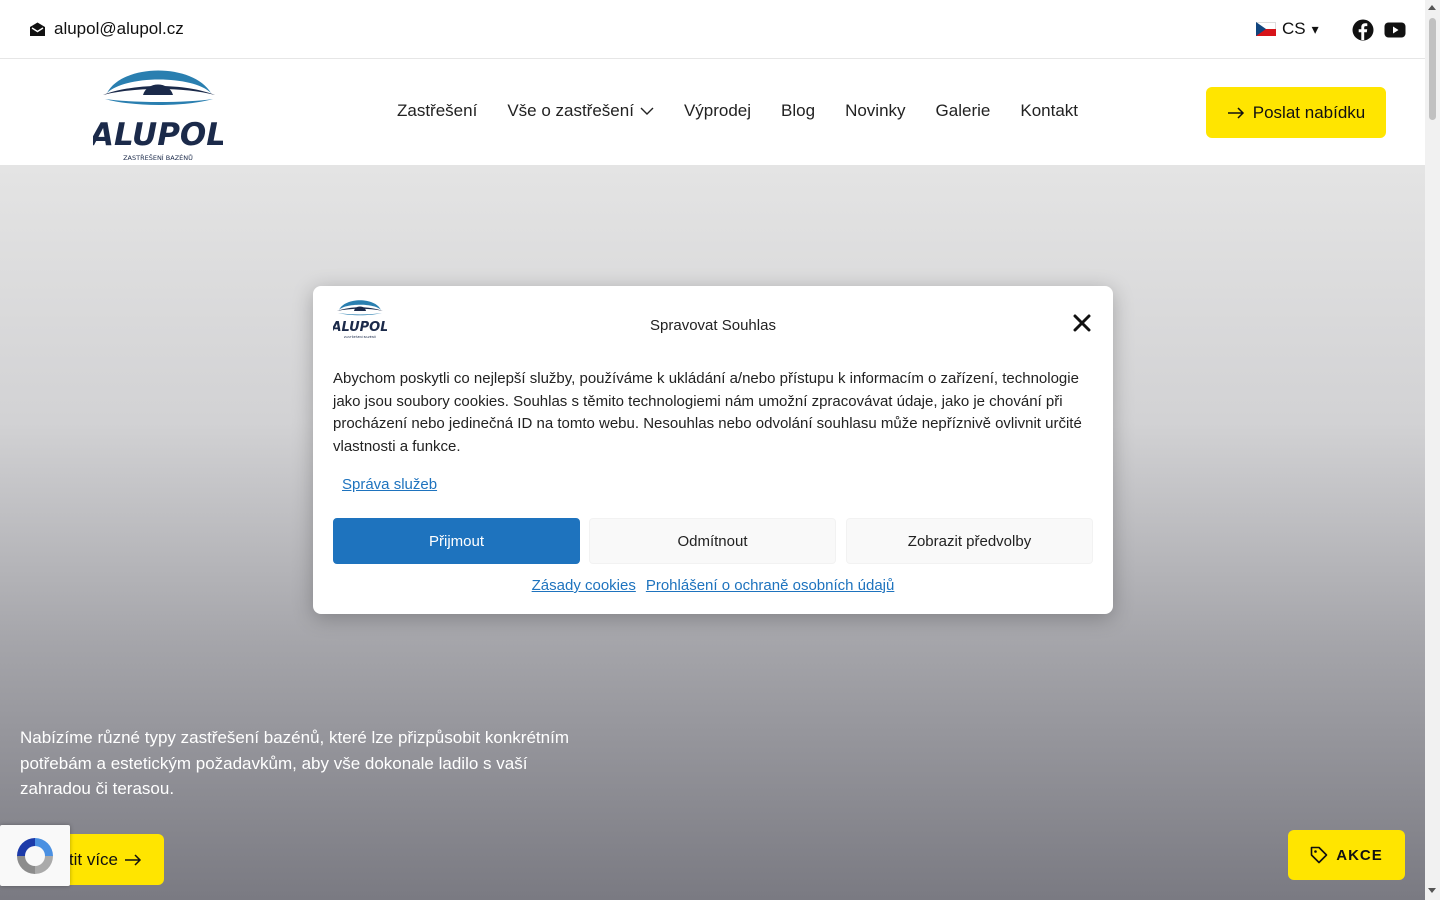 This screenshot has width=1440, height=900. What do you see at coordinates (1266, 29) in the screenshot?
I see `czech-flag-icon` at bounding box center [1266, 29].